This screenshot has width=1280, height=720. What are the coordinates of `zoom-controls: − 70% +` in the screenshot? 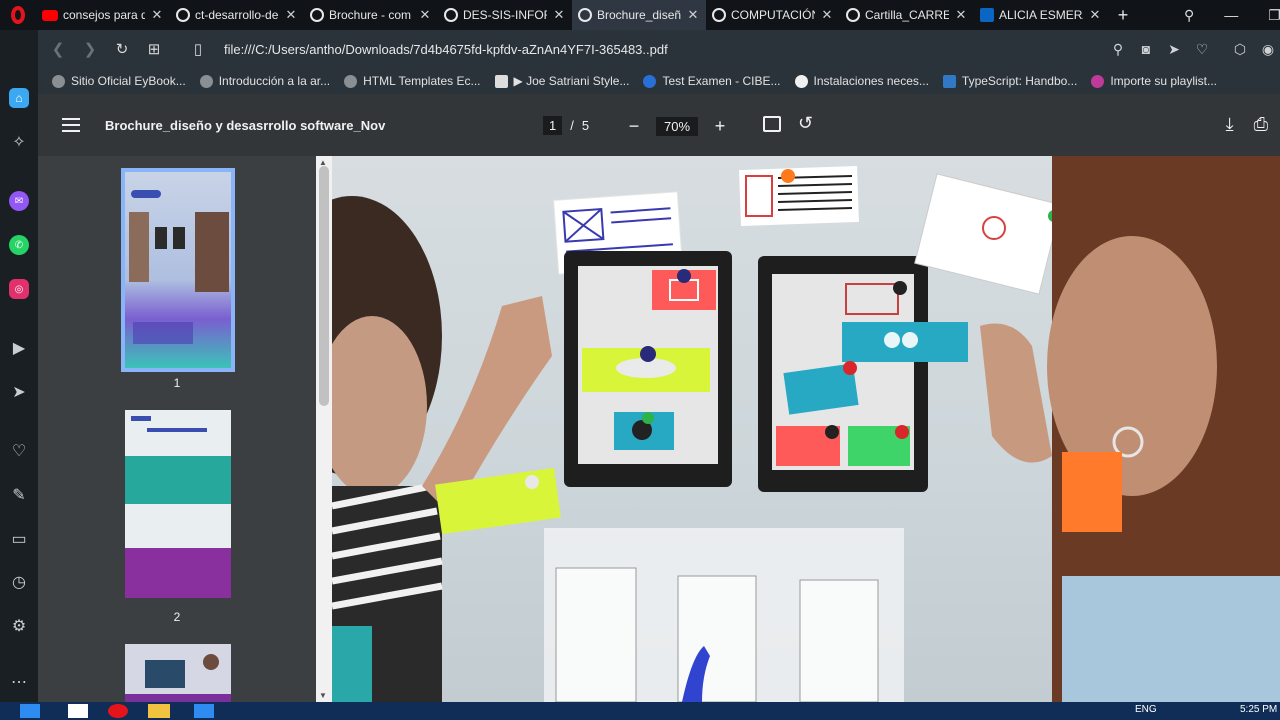 It's located at (677, 126).